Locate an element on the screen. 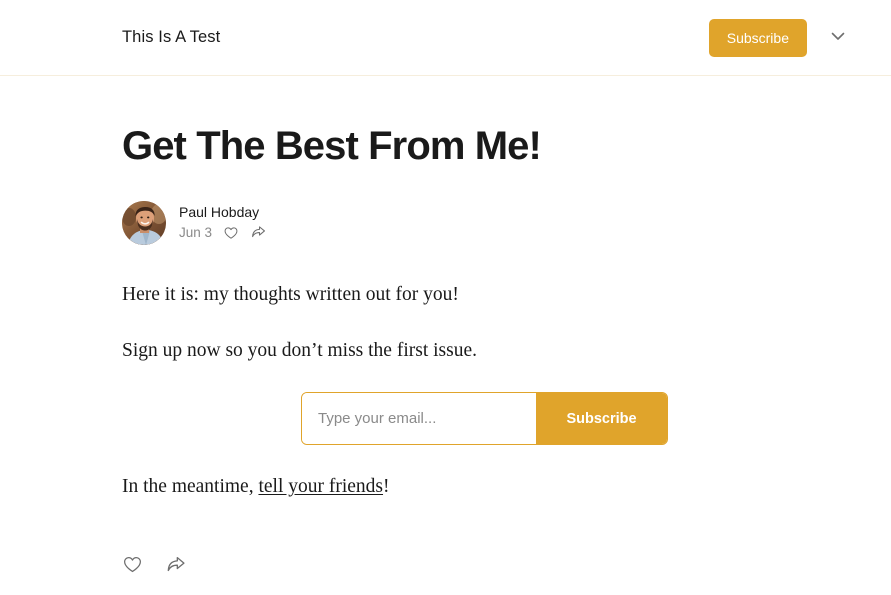 This screenshot has width=891, height=595. author-name: Paul Hobday is located at coordinates (223, 212).